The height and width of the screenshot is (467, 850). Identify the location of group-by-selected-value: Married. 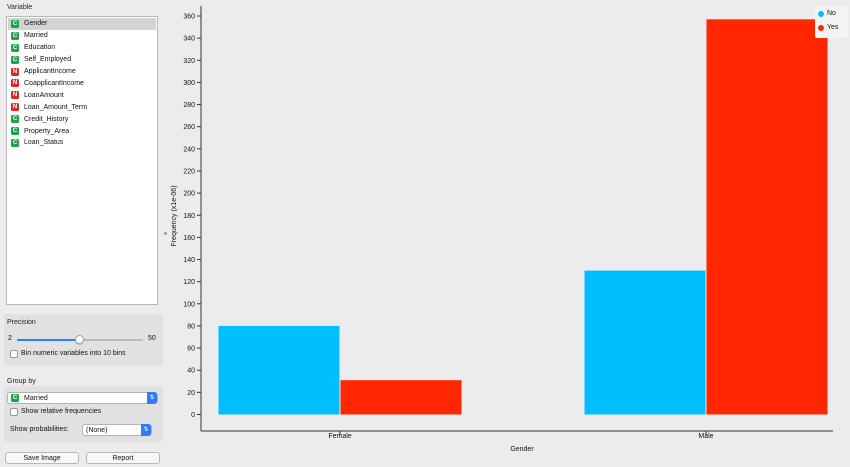
(36, 398).